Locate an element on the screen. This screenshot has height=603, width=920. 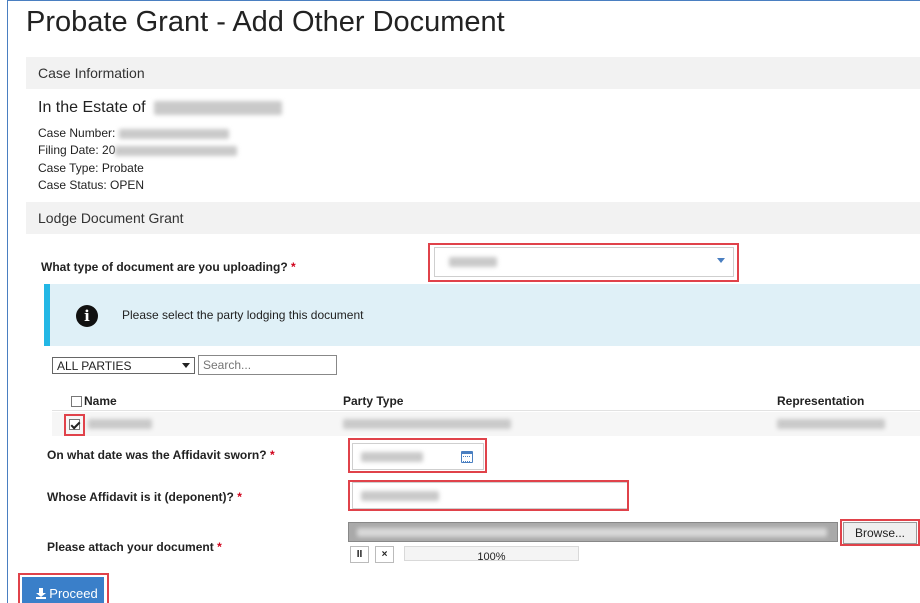
select-all-checkbox is located at coordinates (76, 401).